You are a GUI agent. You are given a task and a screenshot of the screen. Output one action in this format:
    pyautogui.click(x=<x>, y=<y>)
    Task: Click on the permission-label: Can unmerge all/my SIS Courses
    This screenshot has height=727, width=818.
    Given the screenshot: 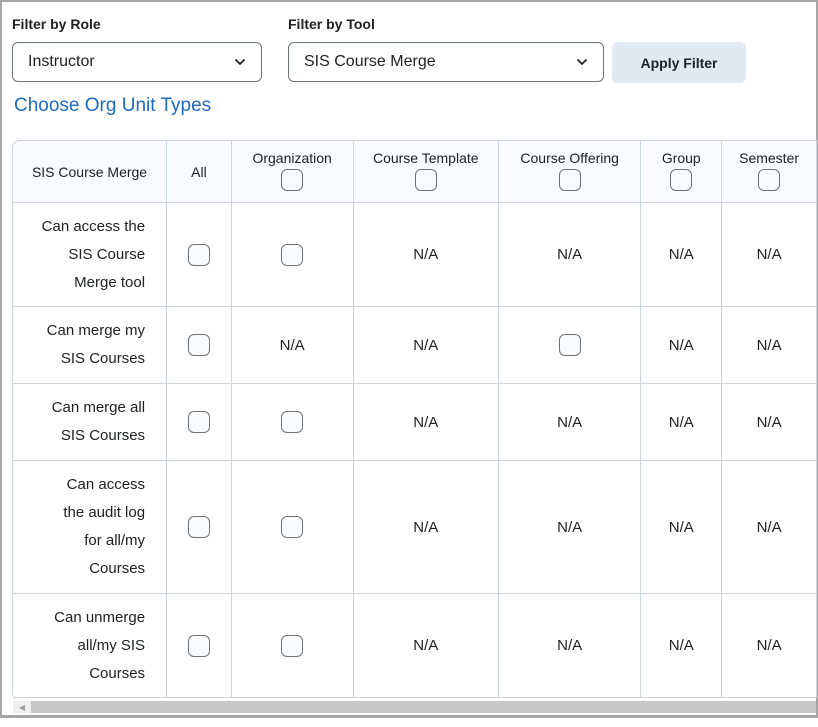 What is the action you would take?
    pyautogui.click(x=90, y=645)
    